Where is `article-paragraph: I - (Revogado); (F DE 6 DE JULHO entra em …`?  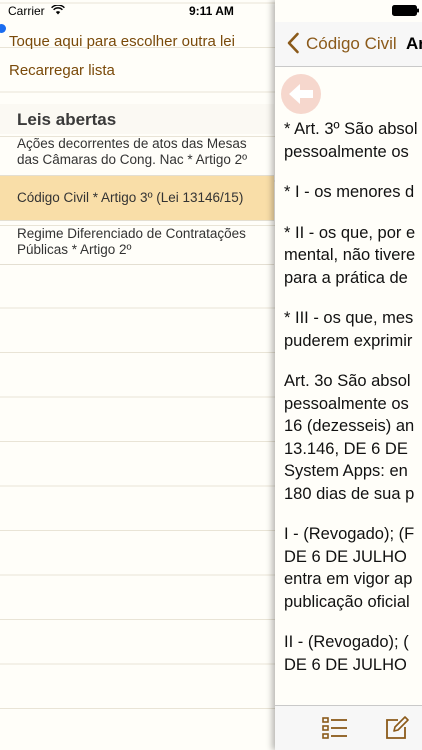 article-paragraph: I - (Revogado); (F DE 6 DE JULHO entra em … is located at coordinates (349, 568).